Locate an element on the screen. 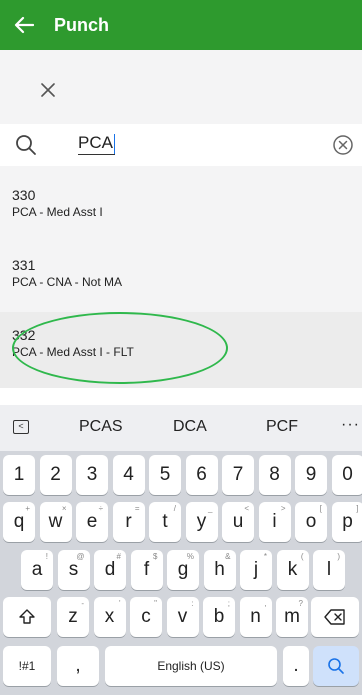 The image size is (362, 695). result-name: PCA - Med Asst I is located at coordinates (57, 212).